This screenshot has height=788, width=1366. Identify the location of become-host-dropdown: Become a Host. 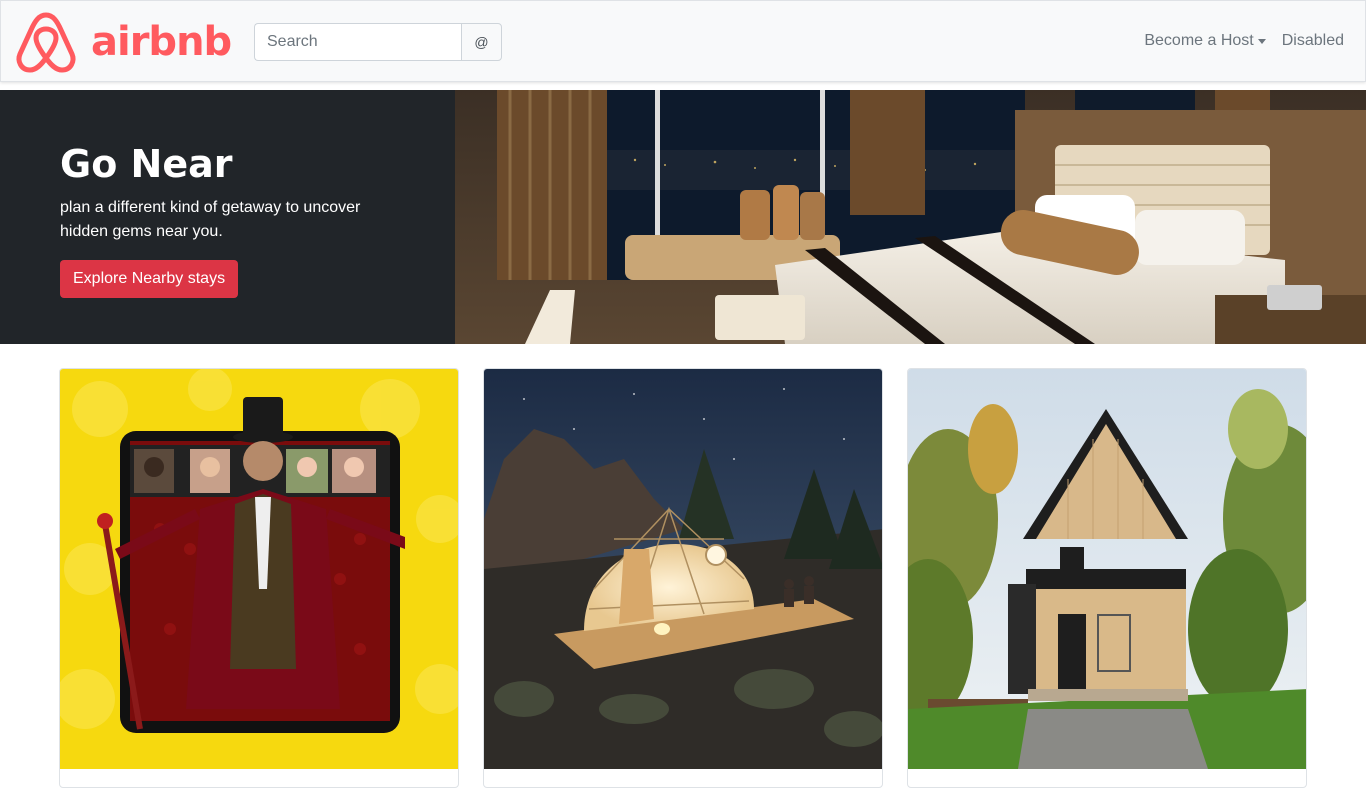
(1205, 41).